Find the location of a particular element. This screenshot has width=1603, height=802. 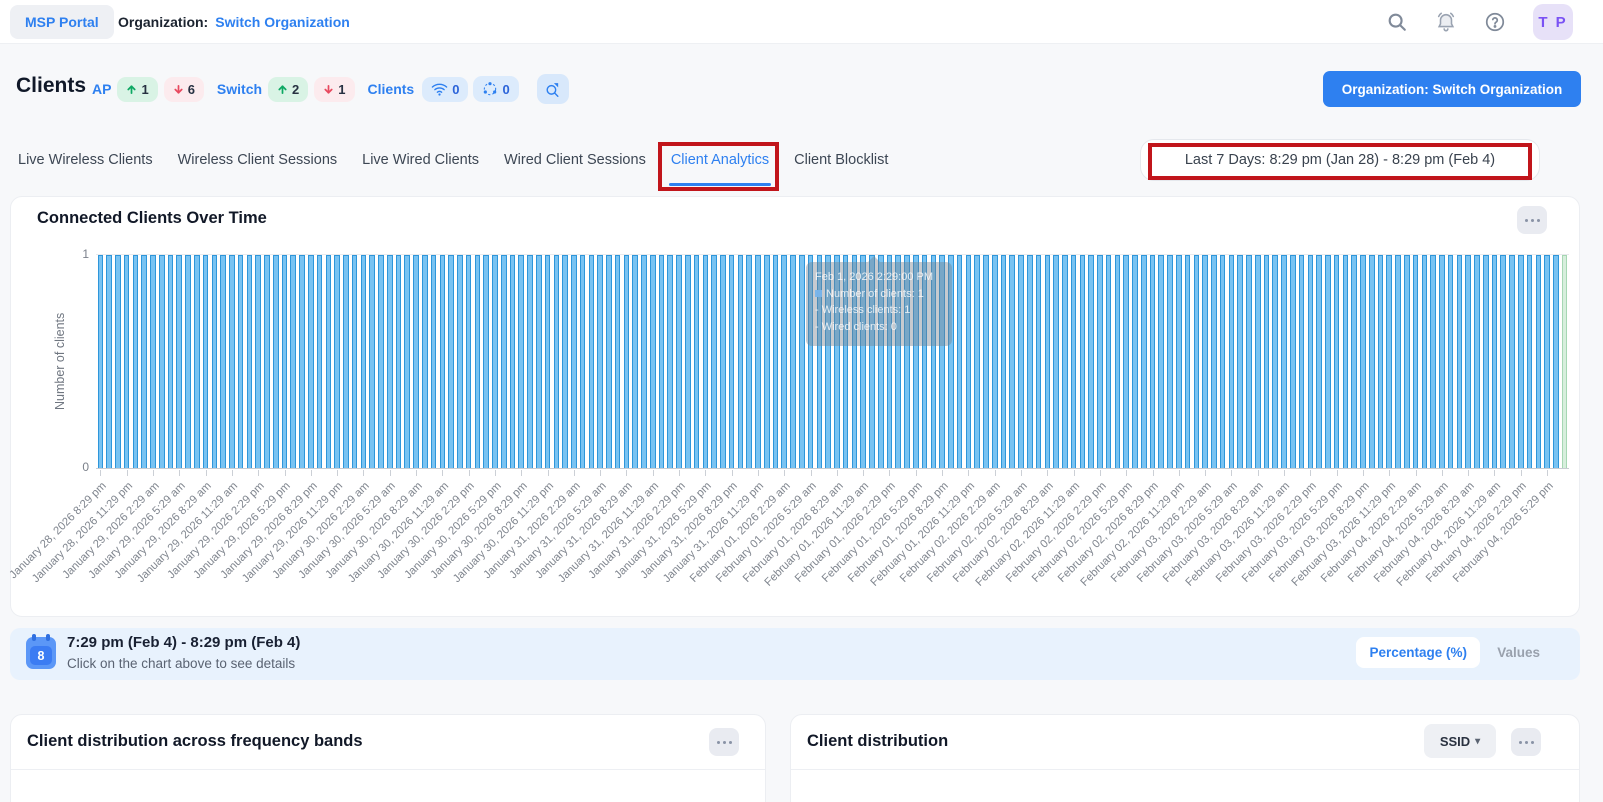

tab-wired-client-sessions: Wired Client Sessions is located at coordinates (575, 169).